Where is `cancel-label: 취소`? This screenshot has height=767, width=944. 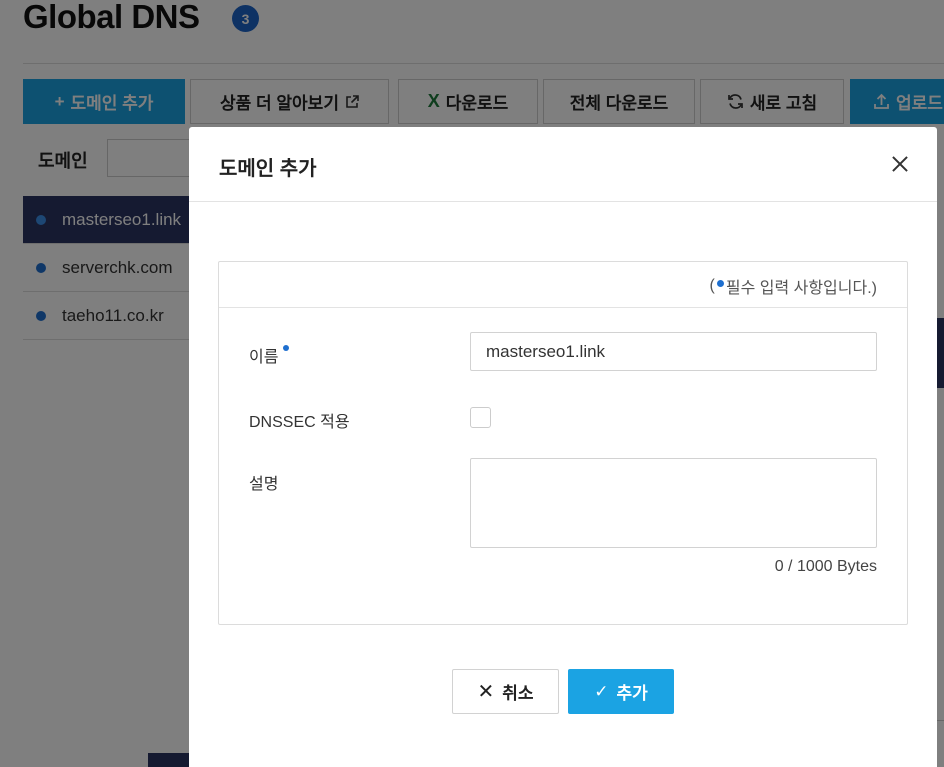
cancel-label: 취소 is located at coordinates (518, 693).